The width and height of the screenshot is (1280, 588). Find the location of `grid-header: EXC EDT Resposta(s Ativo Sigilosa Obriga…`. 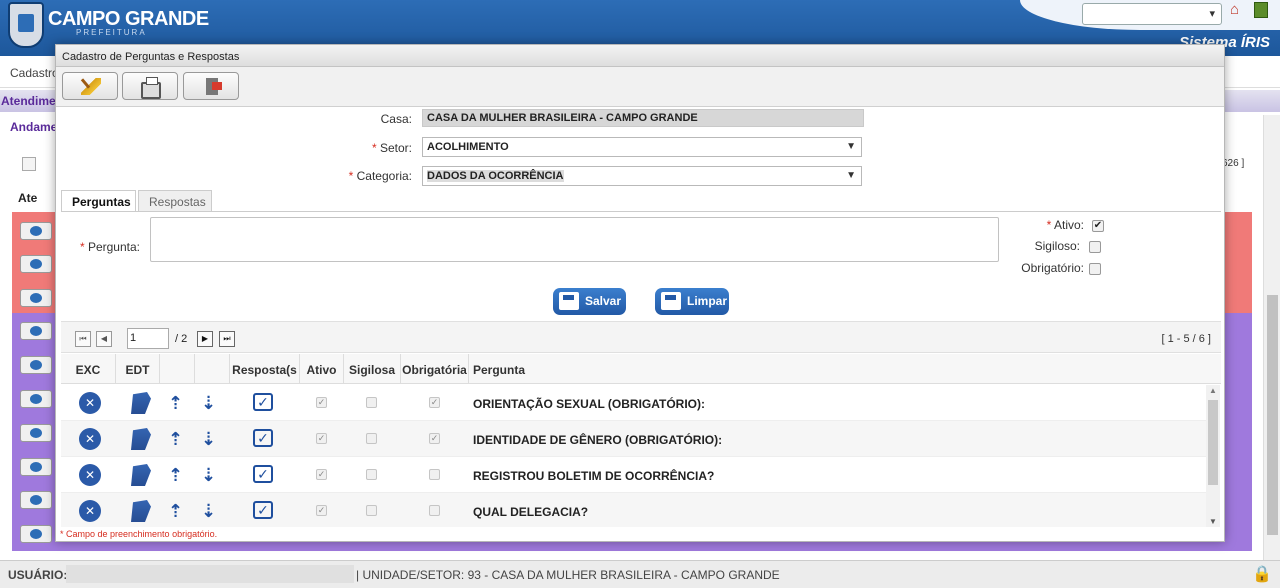

grid-header: EXC EDT Resposta(s Ativo Sigilosa Obriga… is located at coordinates (641, 369).